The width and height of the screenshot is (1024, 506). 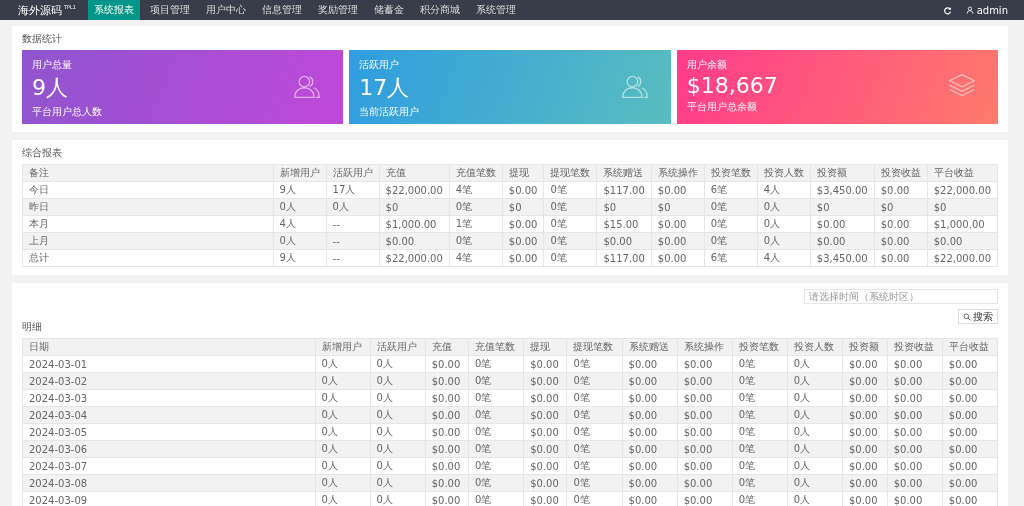 What do you see at coordinates (476, 173) in the screenshot?
I see `column-header: 充值笔数` at bounding box center [476, 173].